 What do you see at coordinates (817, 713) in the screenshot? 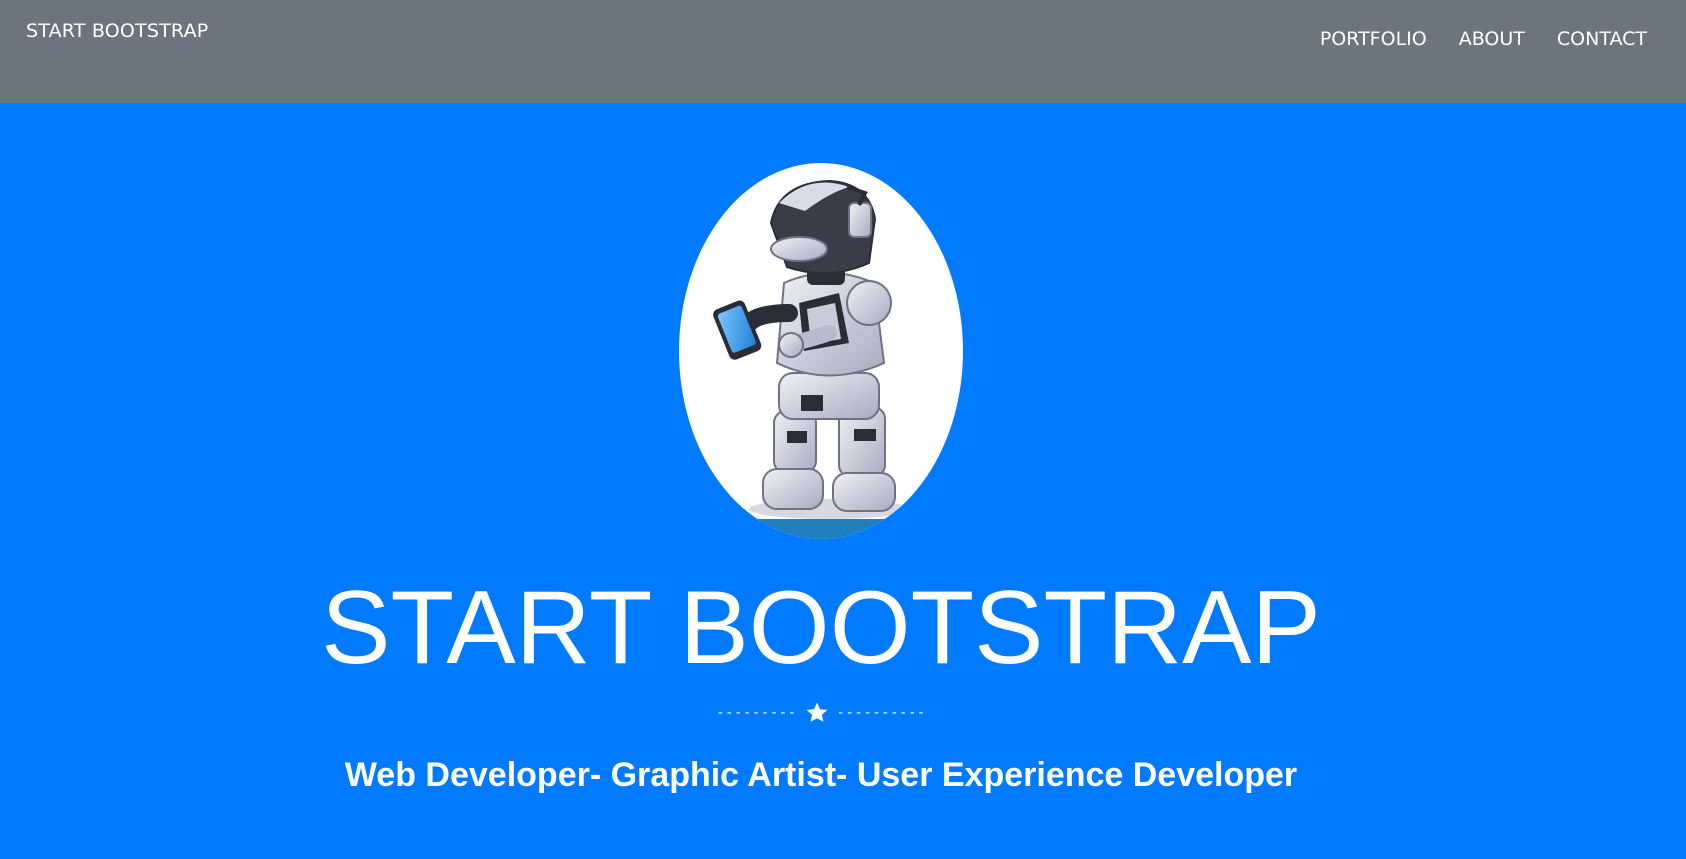
I see `star-icon` at bounding box center [817, 713].